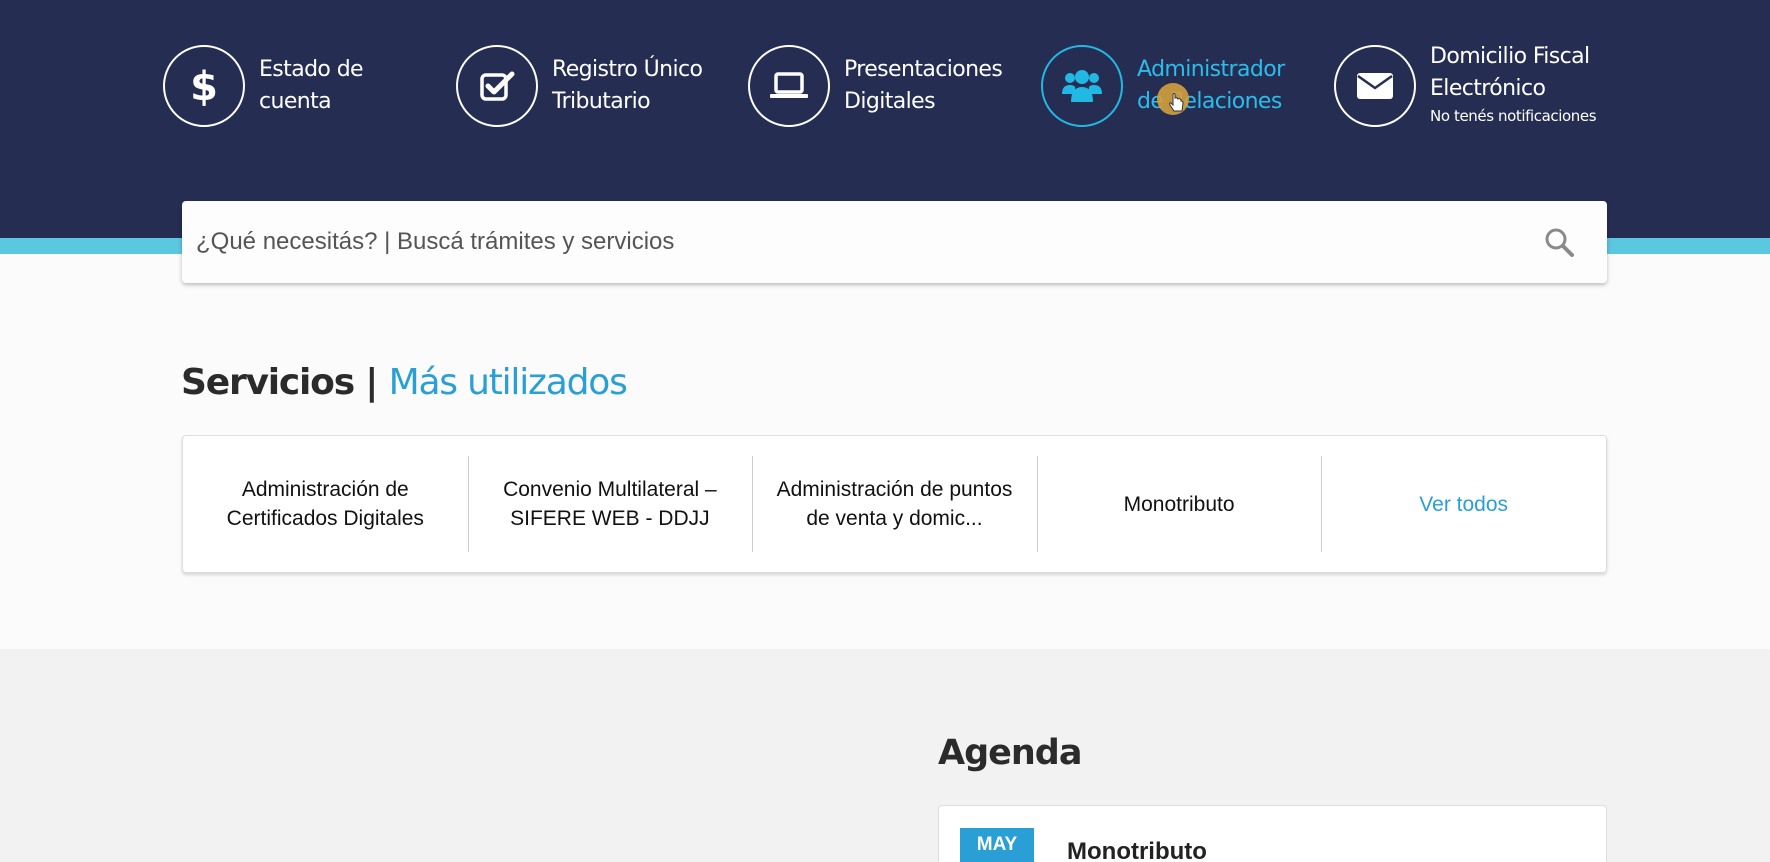 This screenshot has height=862, width=1770. Describe the element at coordinates (923, 69) in the screenshot. I see `nav-label-line1: Presentaciones` at that location.